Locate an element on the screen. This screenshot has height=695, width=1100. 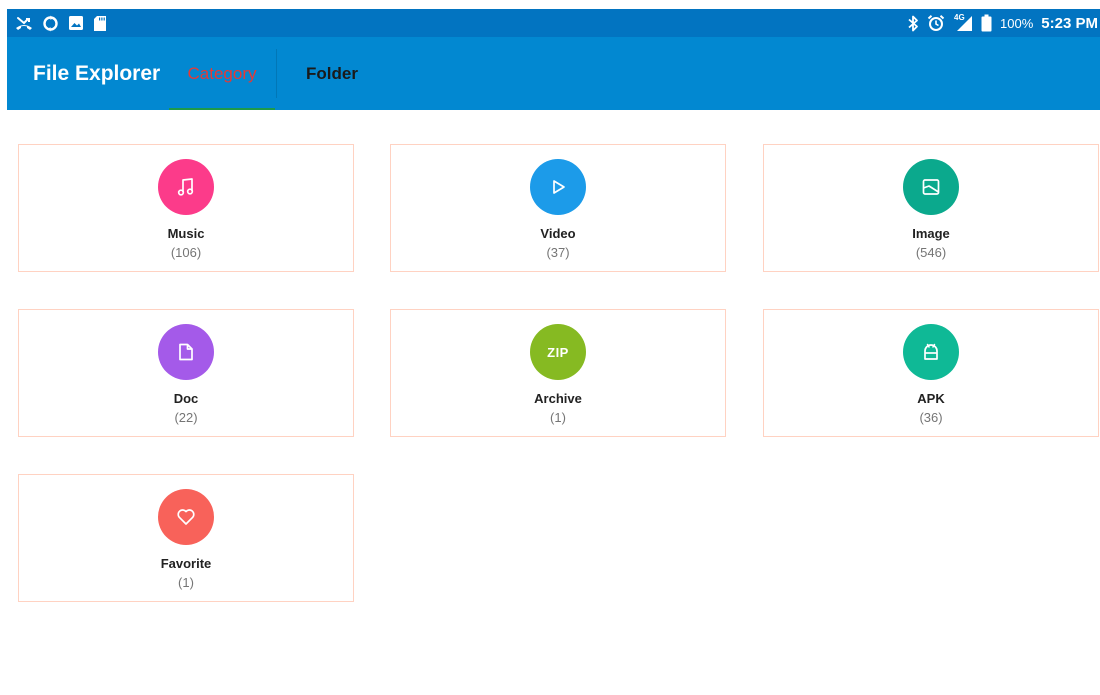
zip-icon-text: ZIP is located at coordinates (558, 352).